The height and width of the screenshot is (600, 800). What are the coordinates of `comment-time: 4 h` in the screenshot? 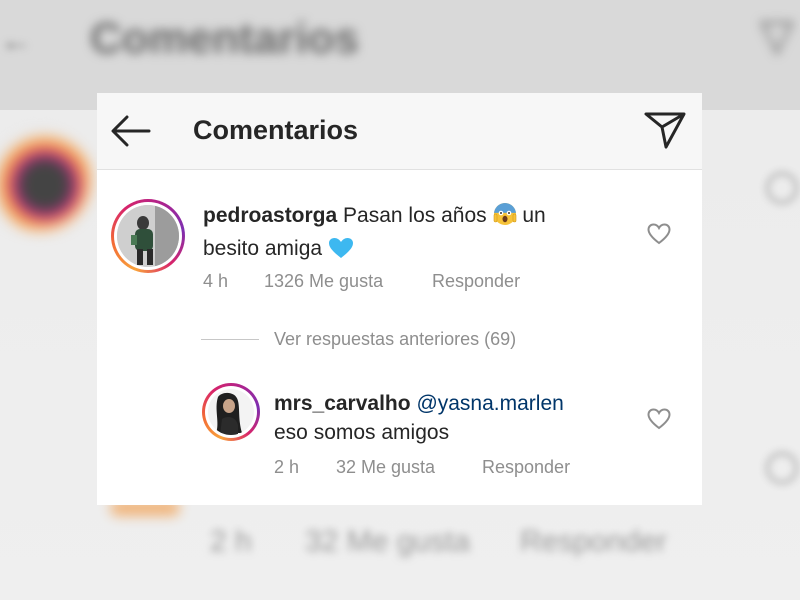 It's located at (216, 281).